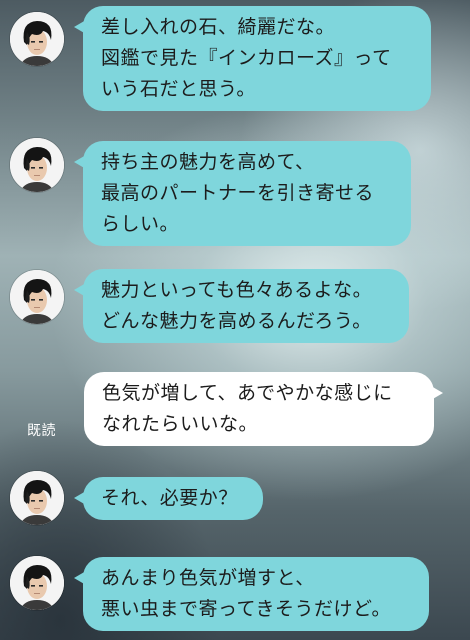 This screenshot has width=470, height=640. Describe the element at coordinates (238, 193) in the screenshot. I see `message-line: 最高のパートナーを引き寄せる` at that location.